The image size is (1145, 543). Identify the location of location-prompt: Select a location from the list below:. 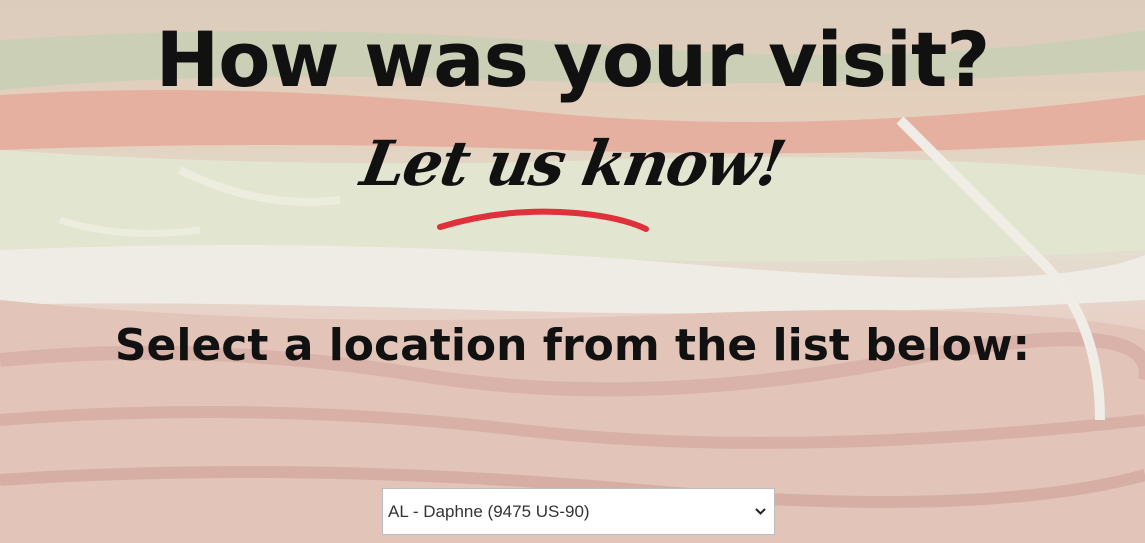
(572, 345).